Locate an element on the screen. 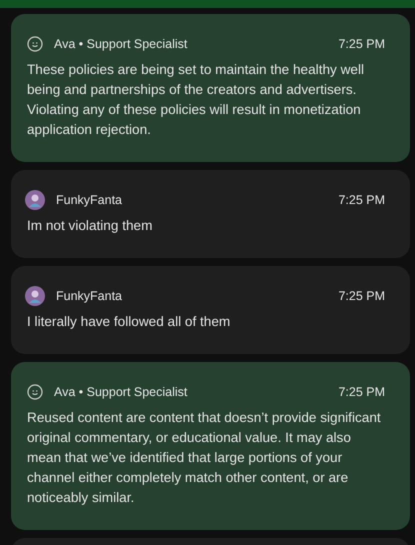 This screenshot has width=415, height=545. message-text: Im not violating them is located at coordinates (90, 226).